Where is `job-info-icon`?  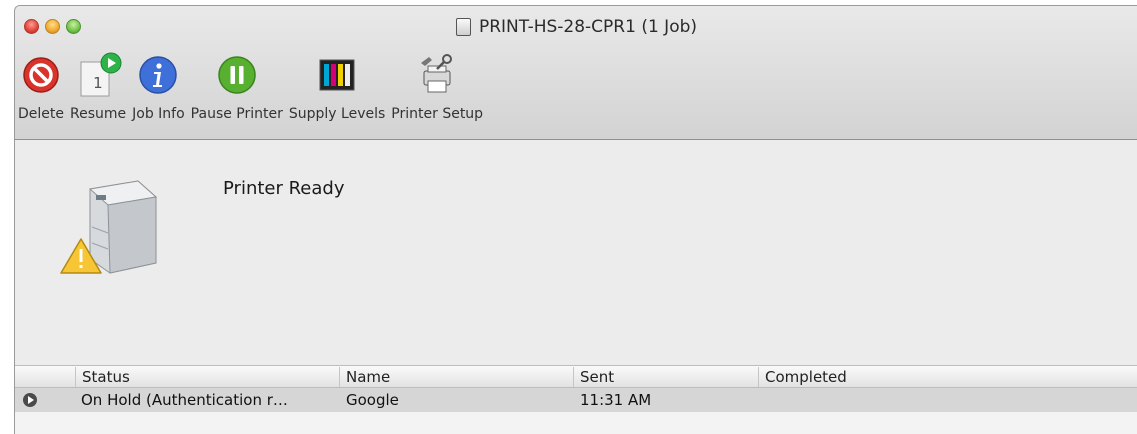
job-info-icon is located at coordinates (158, 75).